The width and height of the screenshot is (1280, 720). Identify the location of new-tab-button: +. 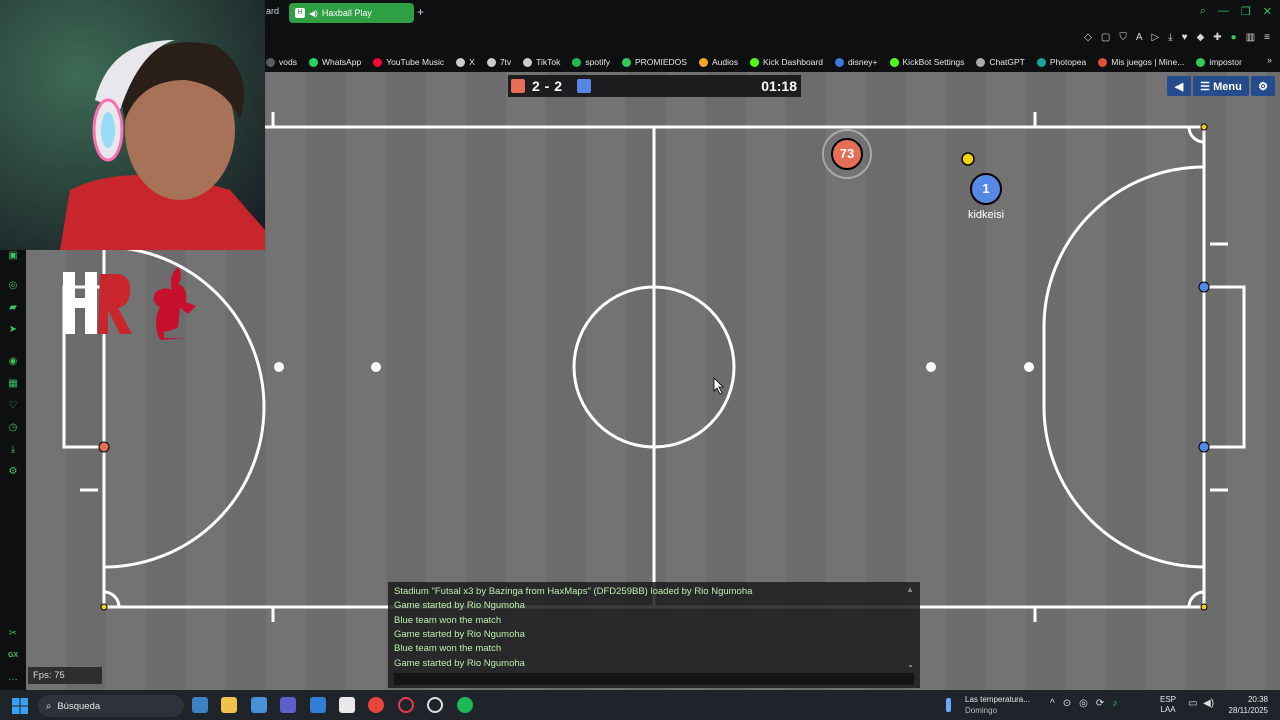
(420, 12).